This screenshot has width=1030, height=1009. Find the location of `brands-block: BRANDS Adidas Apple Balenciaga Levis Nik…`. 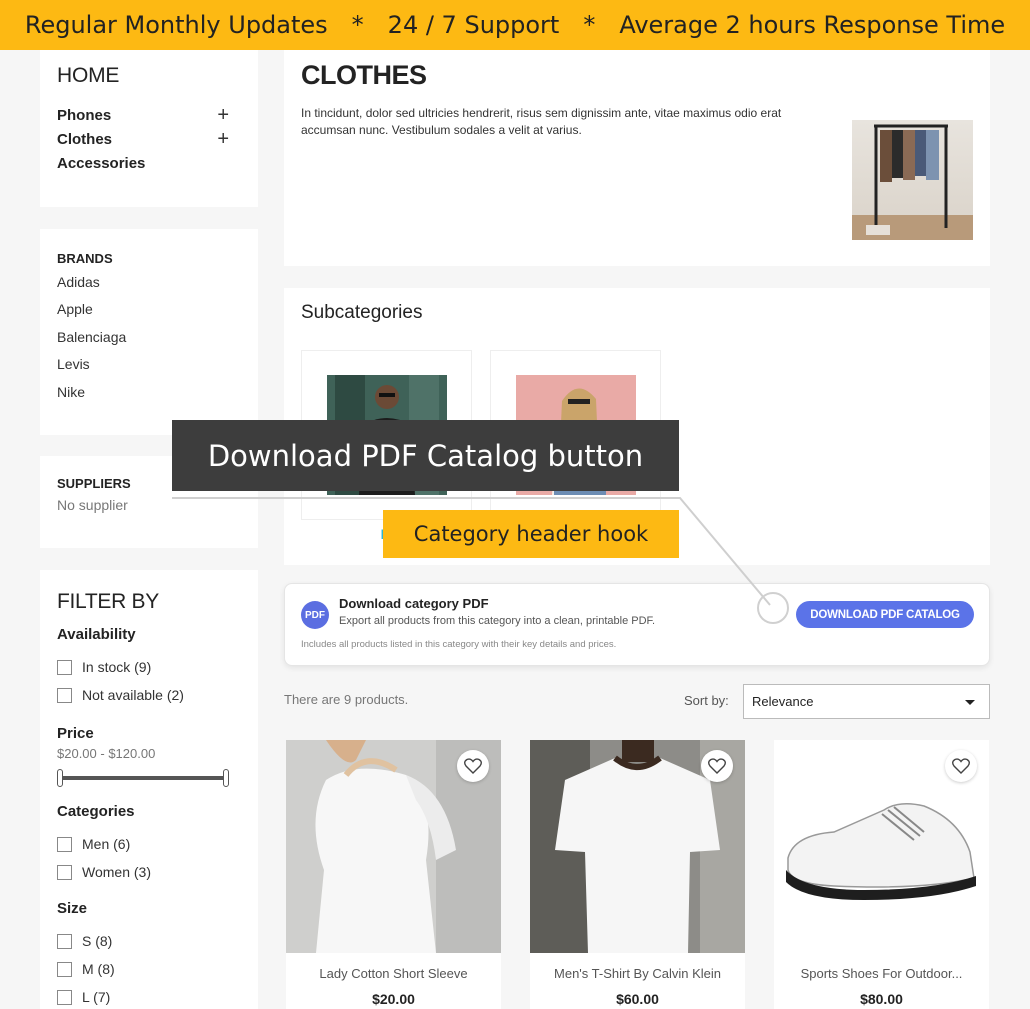

brands-block: BRANDS Adidas Apple Balenciaga Levis Nik… is located at coordinates (149, 332).